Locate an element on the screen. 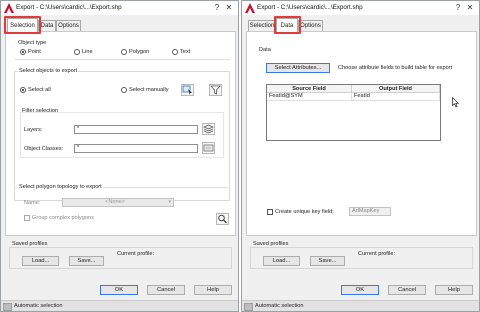 Image resolution: width=480 pixels, height=312 pixels. filter-funnel-icon is located at coordinates (215, 90).